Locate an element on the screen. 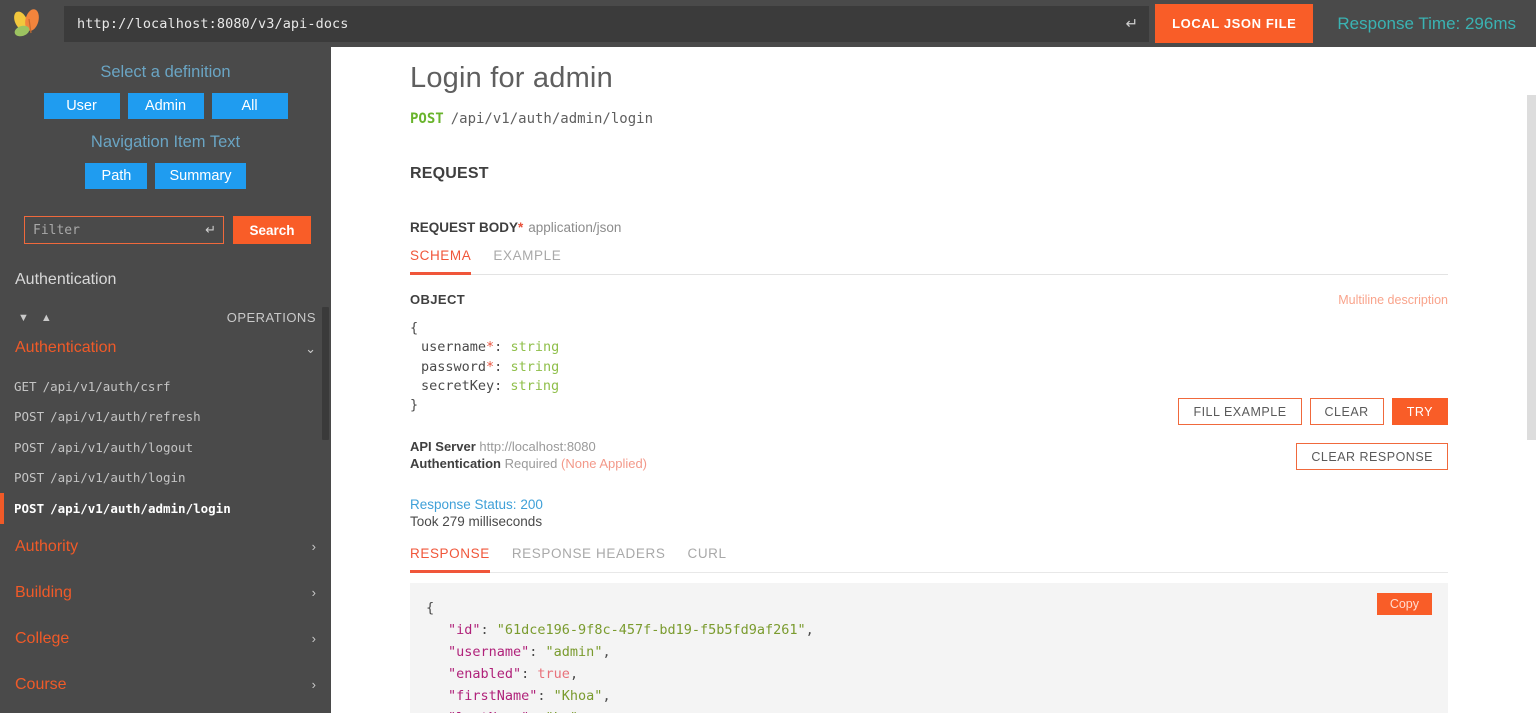 Image resolution: width=1536 pixels, height=713 pixels. search-button: Search is located at coordinates (272, 230).